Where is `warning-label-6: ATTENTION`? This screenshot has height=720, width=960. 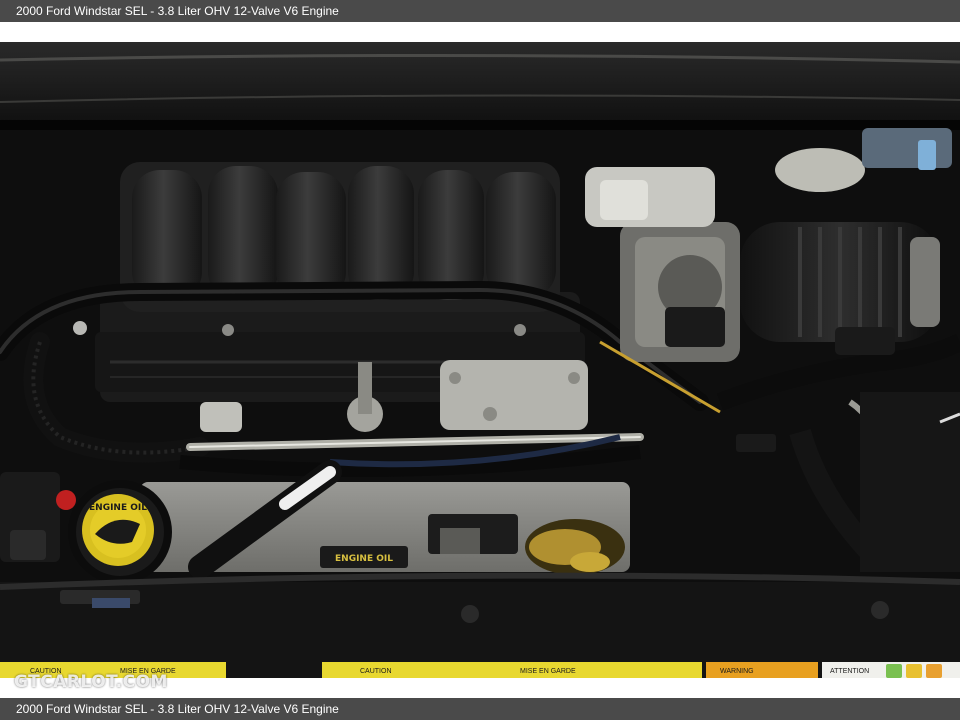 warning-label-6: ATTENTION is located at coordinates (849, 671).